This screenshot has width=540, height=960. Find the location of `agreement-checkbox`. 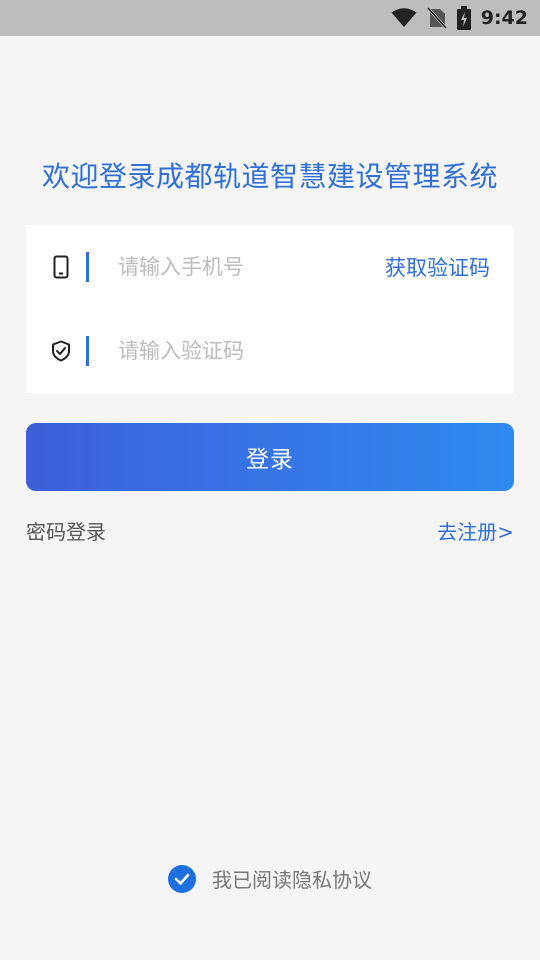

agreement-checkbox is located at coordinates (182, 878).